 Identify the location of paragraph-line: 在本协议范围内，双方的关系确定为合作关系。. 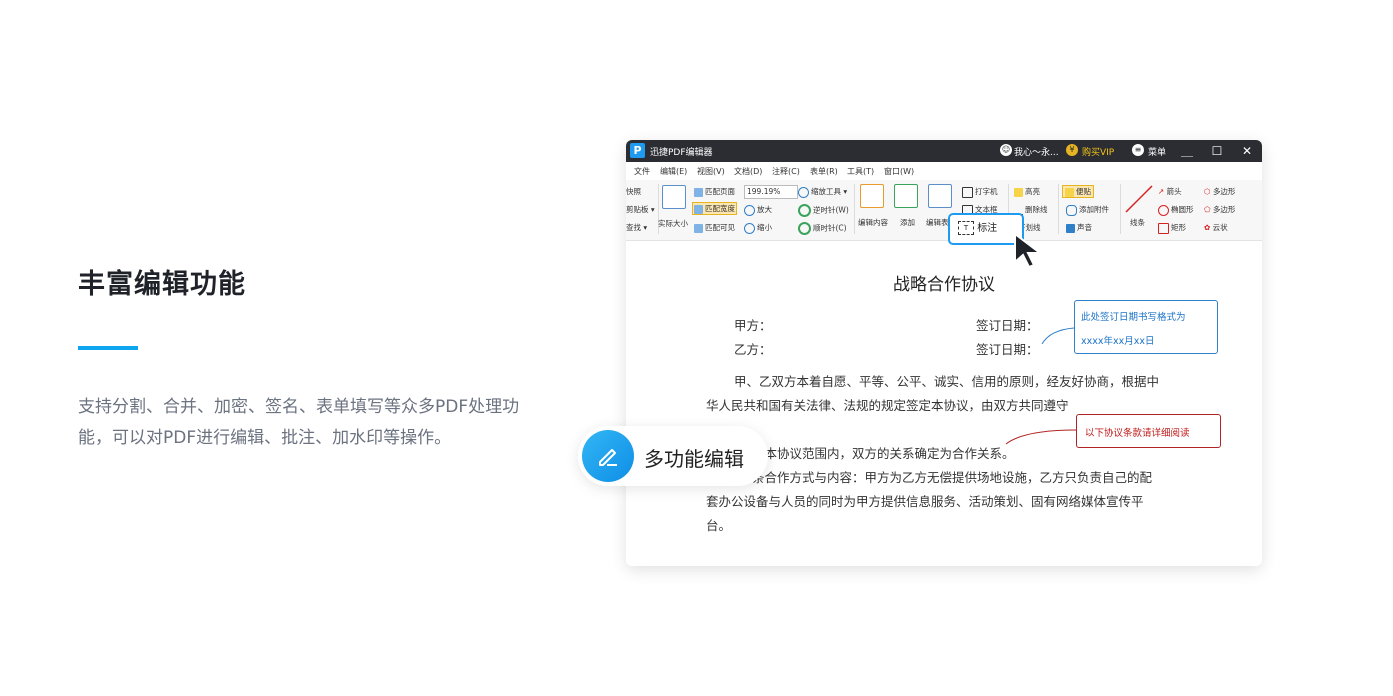
(883, 453).